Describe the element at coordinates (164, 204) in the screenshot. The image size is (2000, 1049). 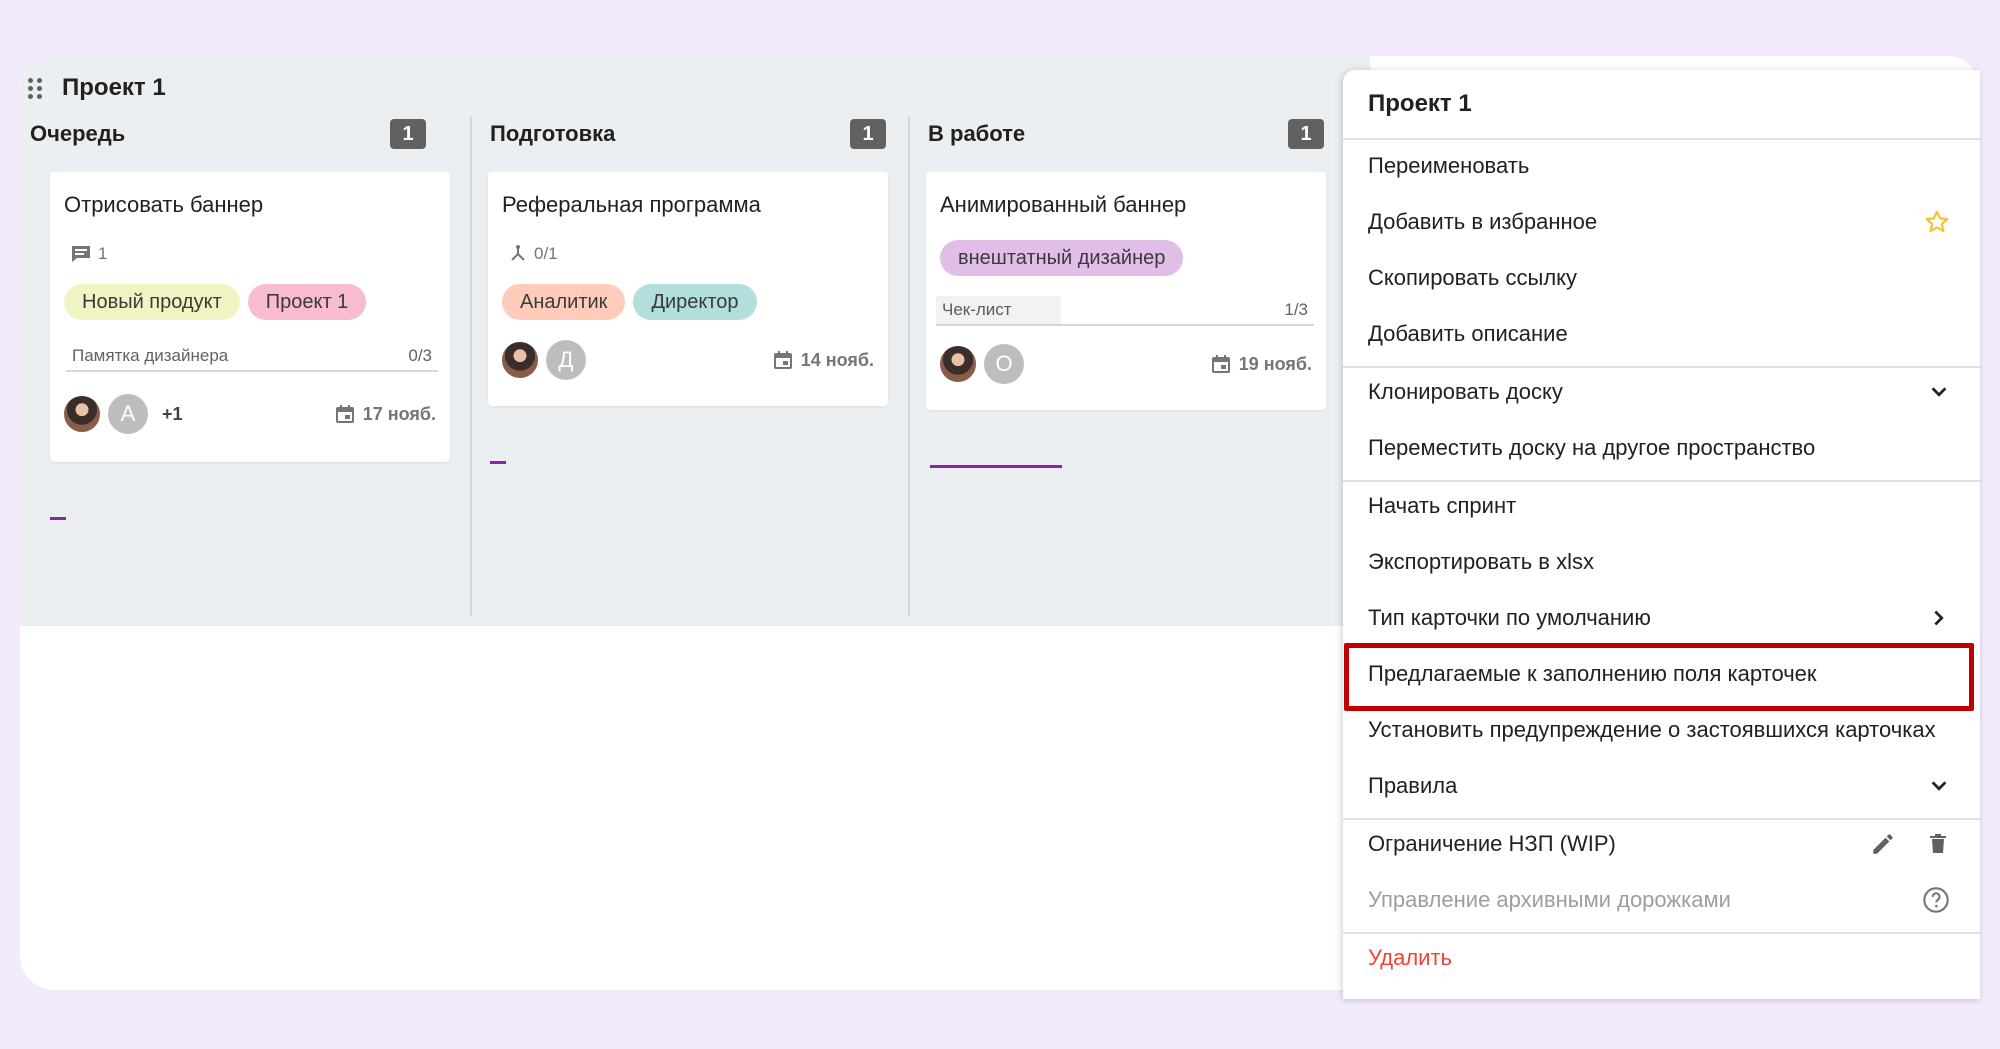
I see `card-title: Отрисовать баннер` at that location.